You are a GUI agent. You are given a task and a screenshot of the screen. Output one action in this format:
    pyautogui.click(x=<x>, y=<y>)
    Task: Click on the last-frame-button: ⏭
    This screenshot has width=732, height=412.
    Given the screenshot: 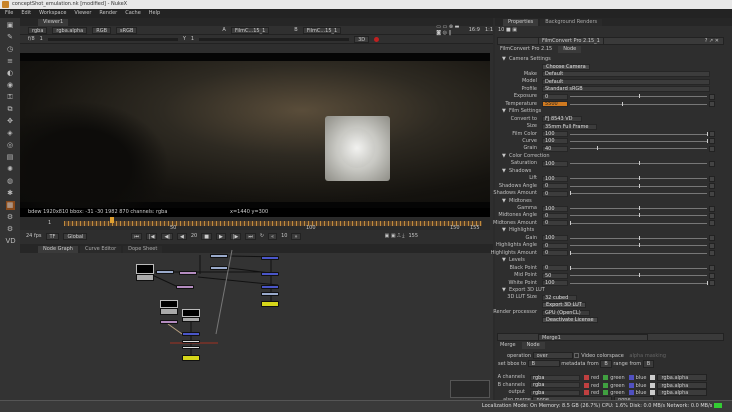 What is the action you would take?
    pyautogui.click(x=250, y=236)
    